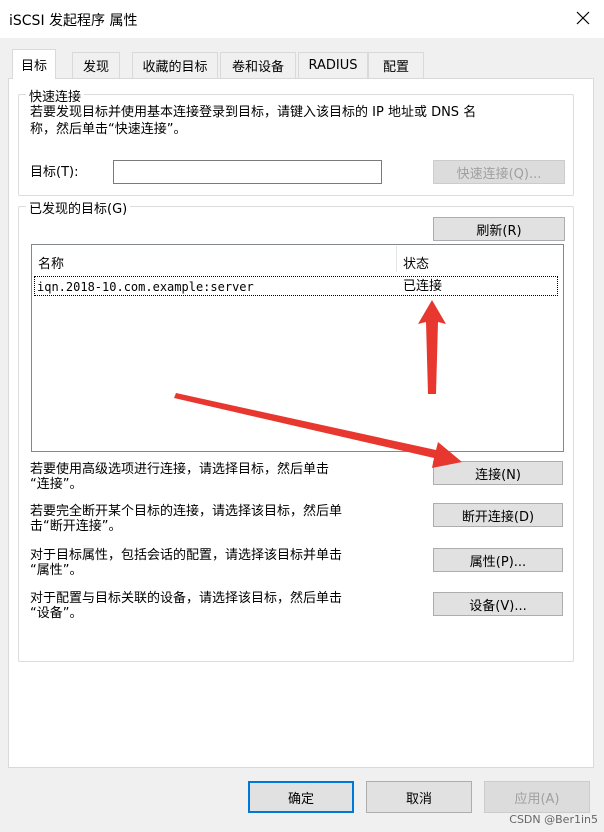  What do you see at coordinates (51, 262) in the screenshot?
I see `column-header-name: 名称` at bounding box center [51, 262].